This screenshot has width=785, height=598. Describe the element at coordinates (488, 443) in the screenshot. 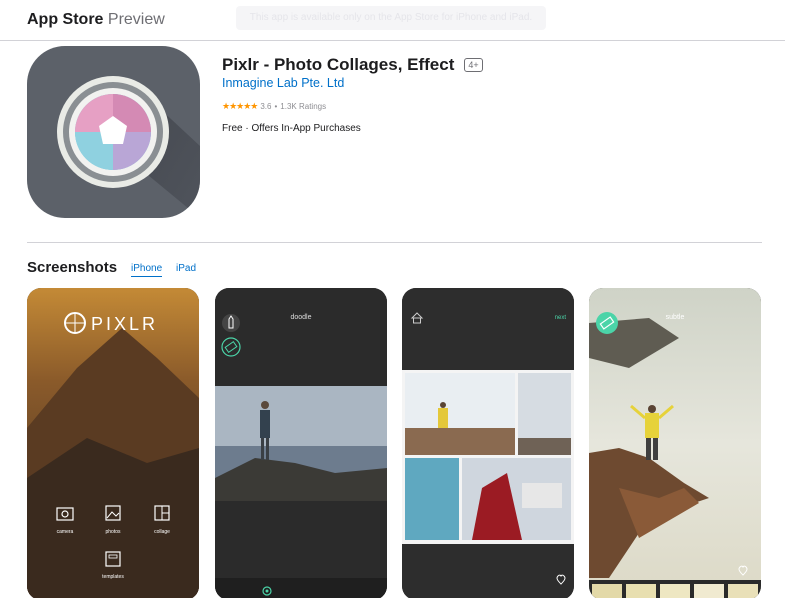

I see `screenshot-3: next` at that location.